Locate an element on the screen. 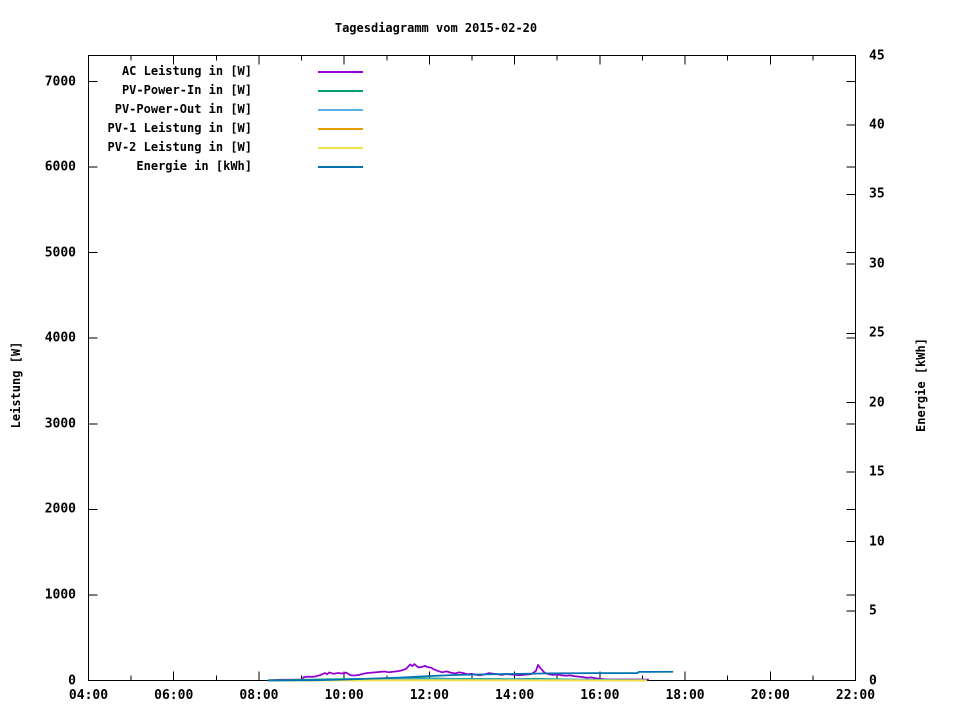  y-right-tick-label: 5 is located at coordinates (873, 611).